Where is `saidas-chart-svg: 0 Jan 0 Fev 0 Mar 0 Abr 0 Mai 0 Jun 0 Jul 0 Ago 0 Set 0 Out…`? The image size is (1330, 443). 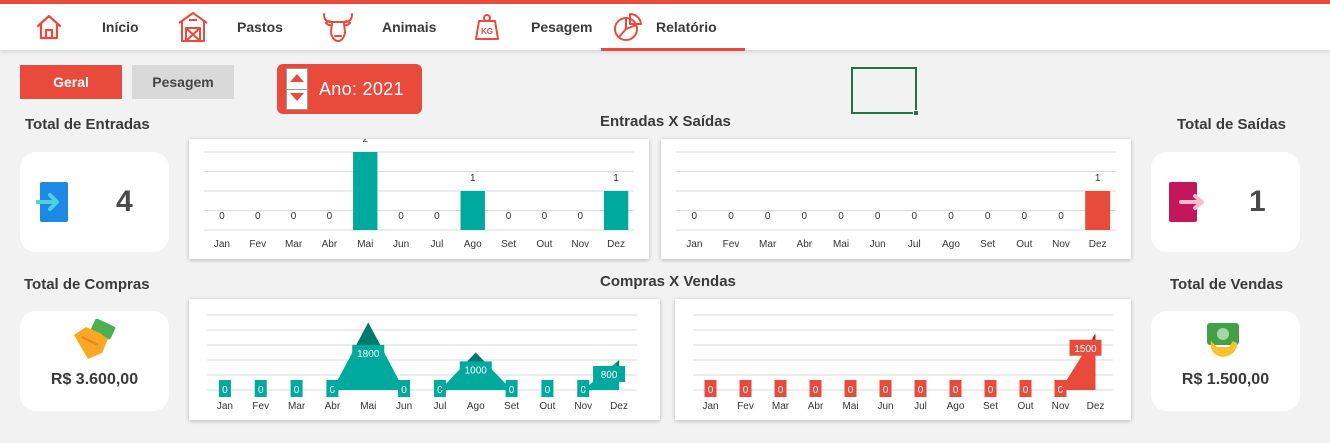 saidas-chart-svg: 0 Jan 0 Fev 0 Mar 0 Abr 0 Mai 0 Jun 0 Jul 0 Ago 0 Set 0 Out… is located at coordinates (896, 200).